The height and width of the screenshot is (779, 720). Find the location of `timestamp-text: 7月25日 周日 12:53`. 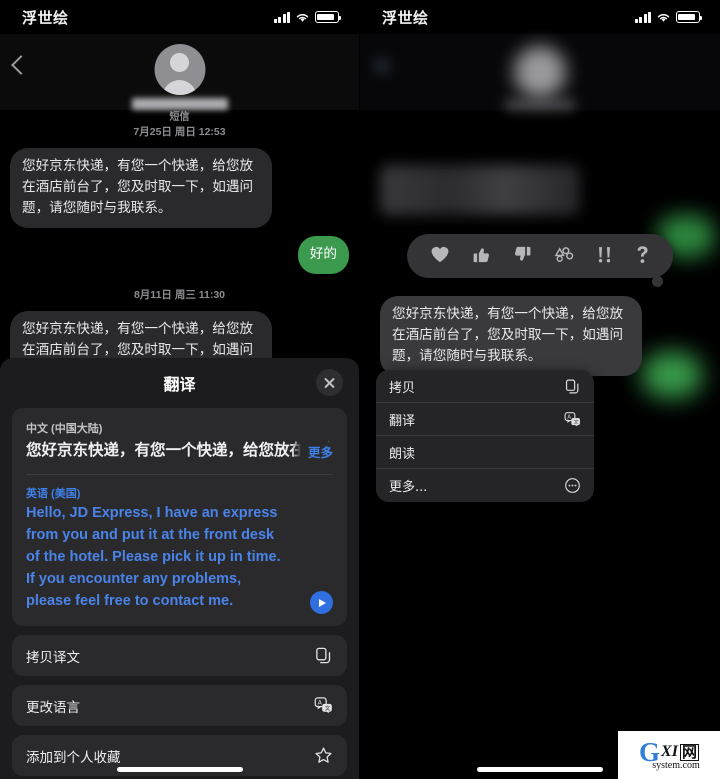

timestamp-text: 7月25日 周日 12:53 is located at coordinates (179, 132).